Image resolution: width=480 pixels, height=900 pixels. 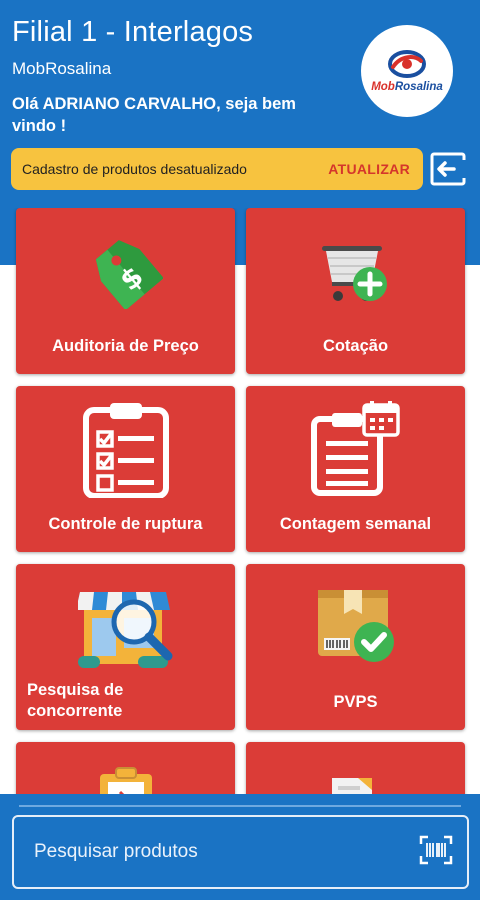 I want to click on tile-weekly-count: Contagem semanal, so click(x=355, y=469).